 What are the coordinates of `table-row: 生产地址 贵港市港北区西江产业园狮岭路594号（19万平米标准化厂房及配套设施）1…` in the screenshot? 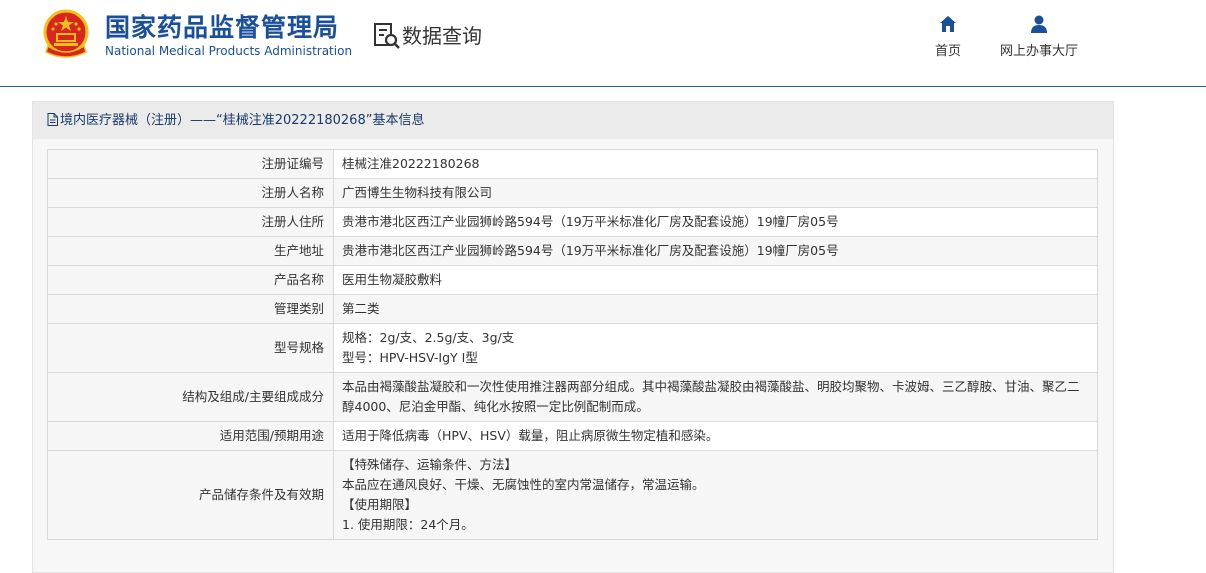 It's located at (572, 251).